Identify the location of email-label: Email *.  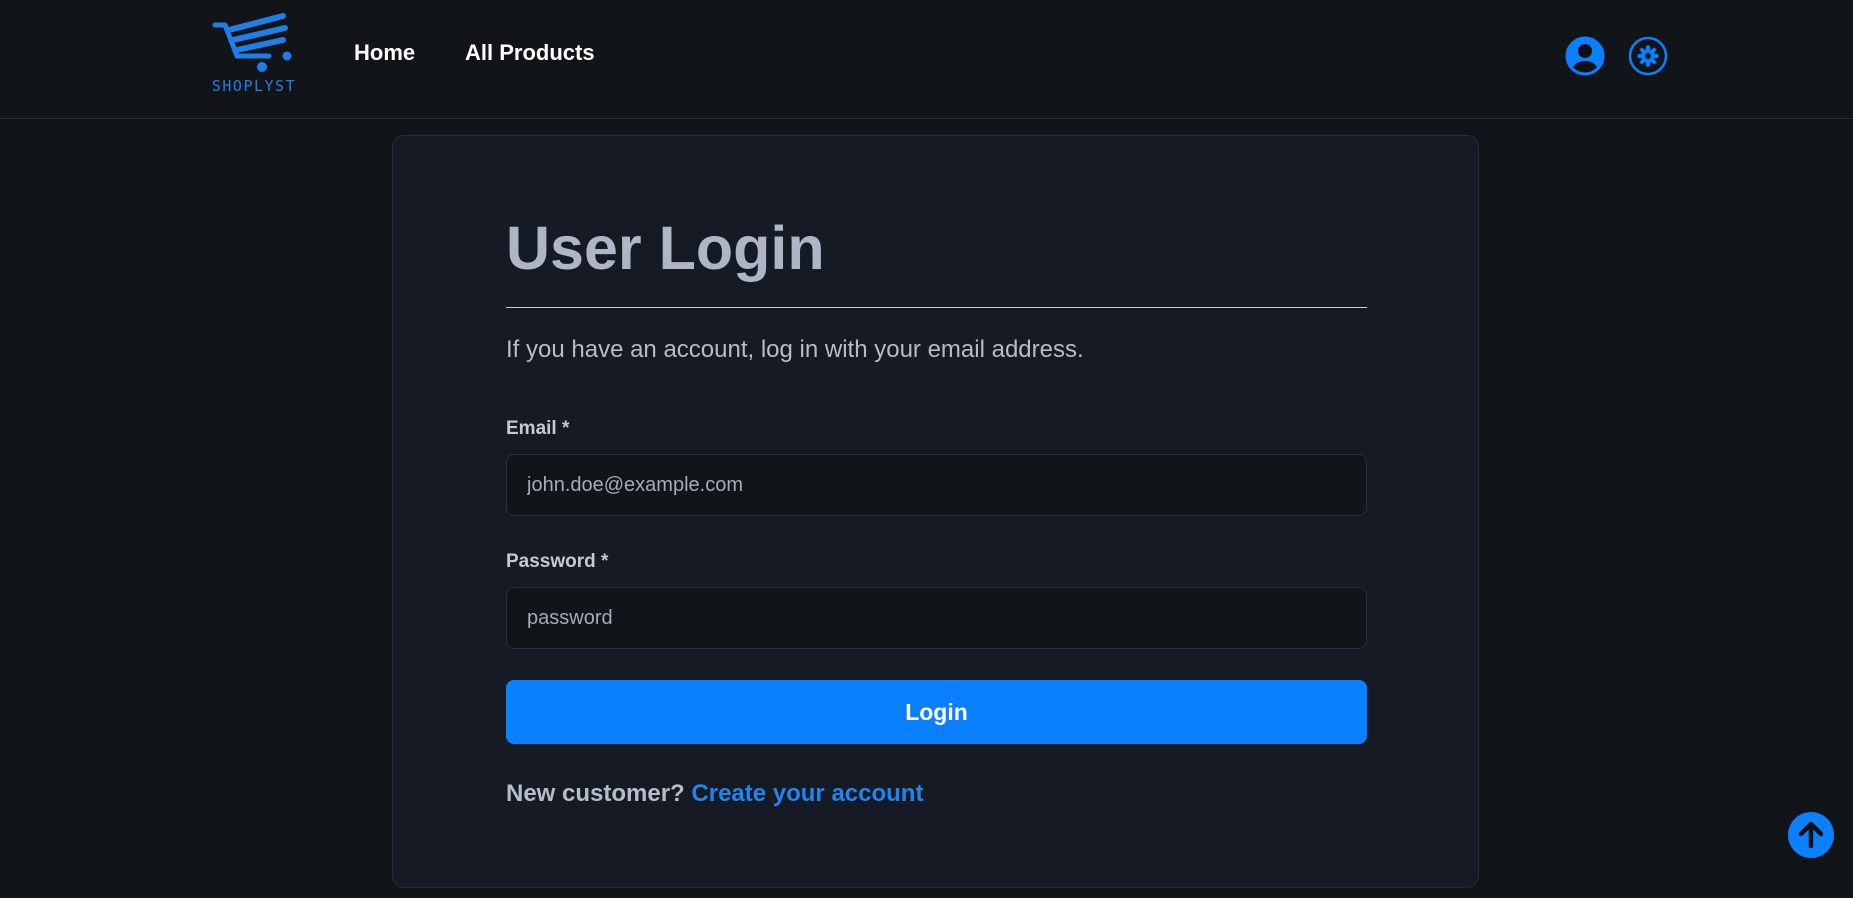
(538, 428).